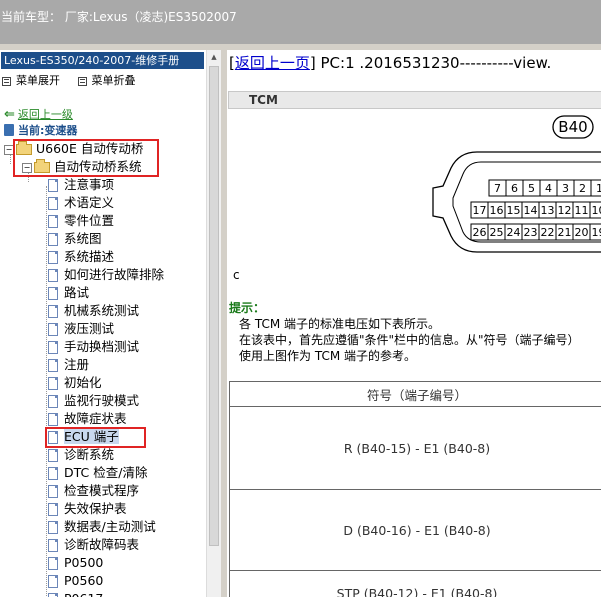 The height and width of the screenshot is (597, 601). I want to click on connector-pins: 765432117161514131211102625242322212019, so click(535, 210).